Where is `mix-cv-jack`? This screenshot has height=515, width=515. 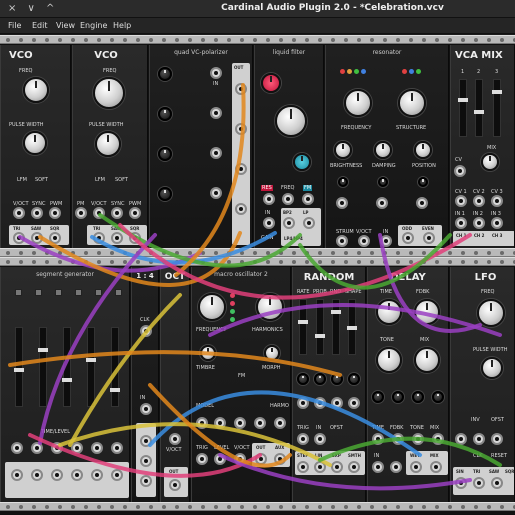 mix-cv-jack is located at coordinates (460, 171).